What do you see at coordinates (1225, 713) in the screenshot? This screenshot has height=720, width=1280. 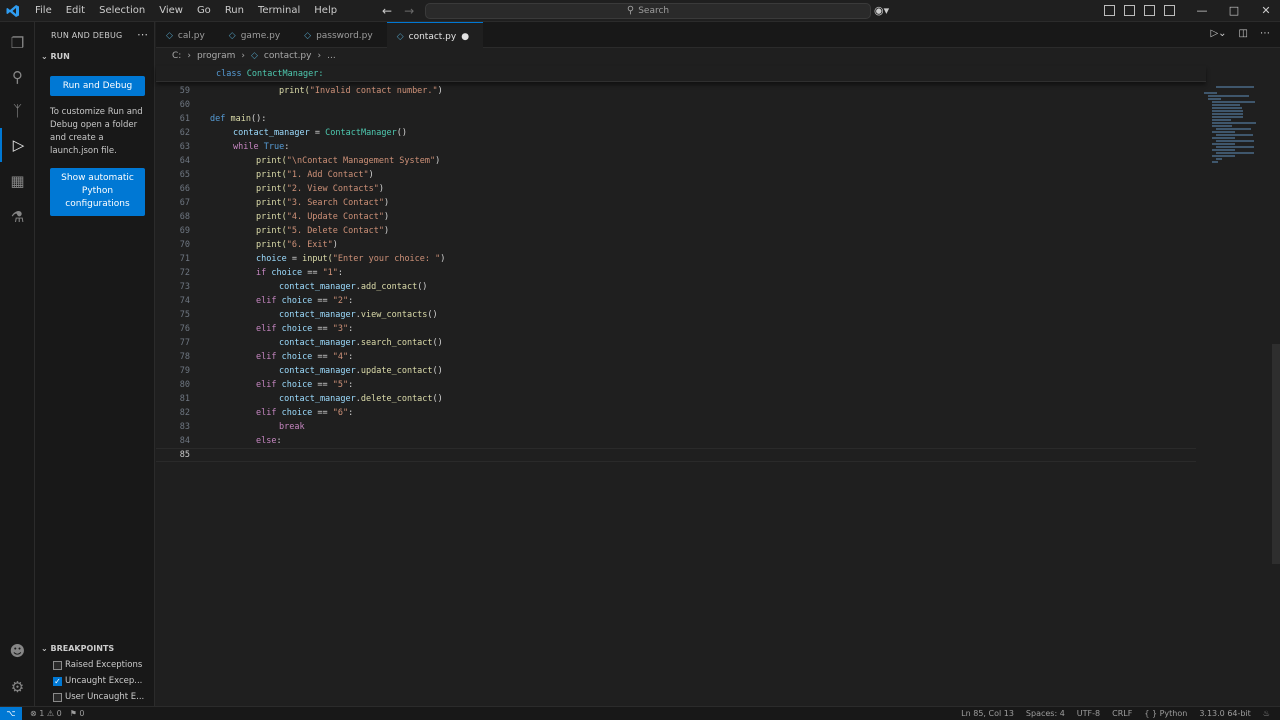 I see `python-interpreter: 3.13.0 64-bit` at bounding box center [1225, 713].